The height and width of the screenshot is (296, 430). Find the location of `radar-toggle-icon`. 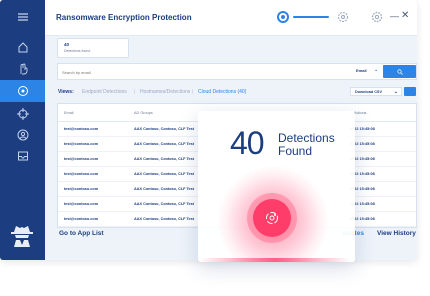

radar-toggle-icon is located at coordinates (283, 17).